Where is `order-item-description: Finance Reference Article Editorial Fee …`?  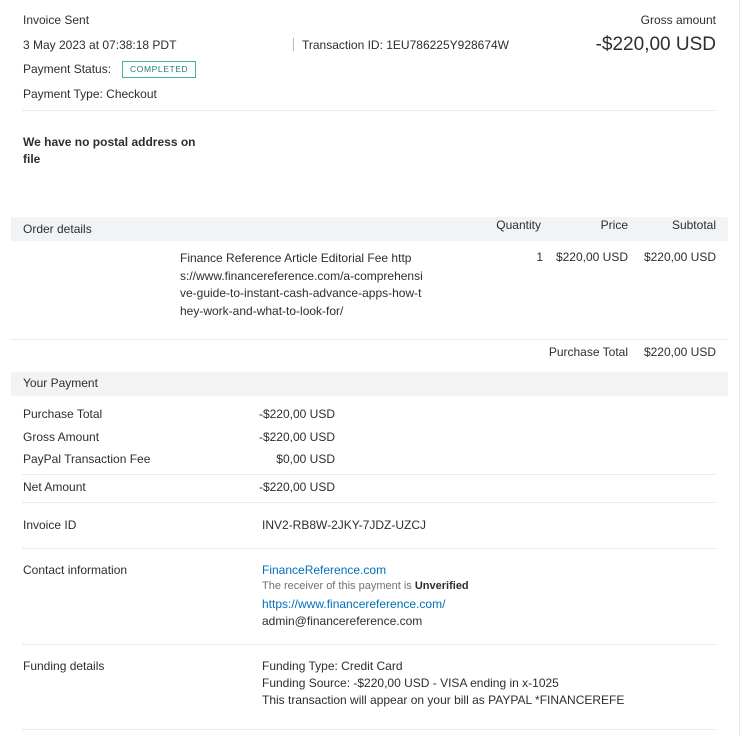
order-item-description: Finance Reference Article Editorial Fee … is located at coordinates (301, 284).